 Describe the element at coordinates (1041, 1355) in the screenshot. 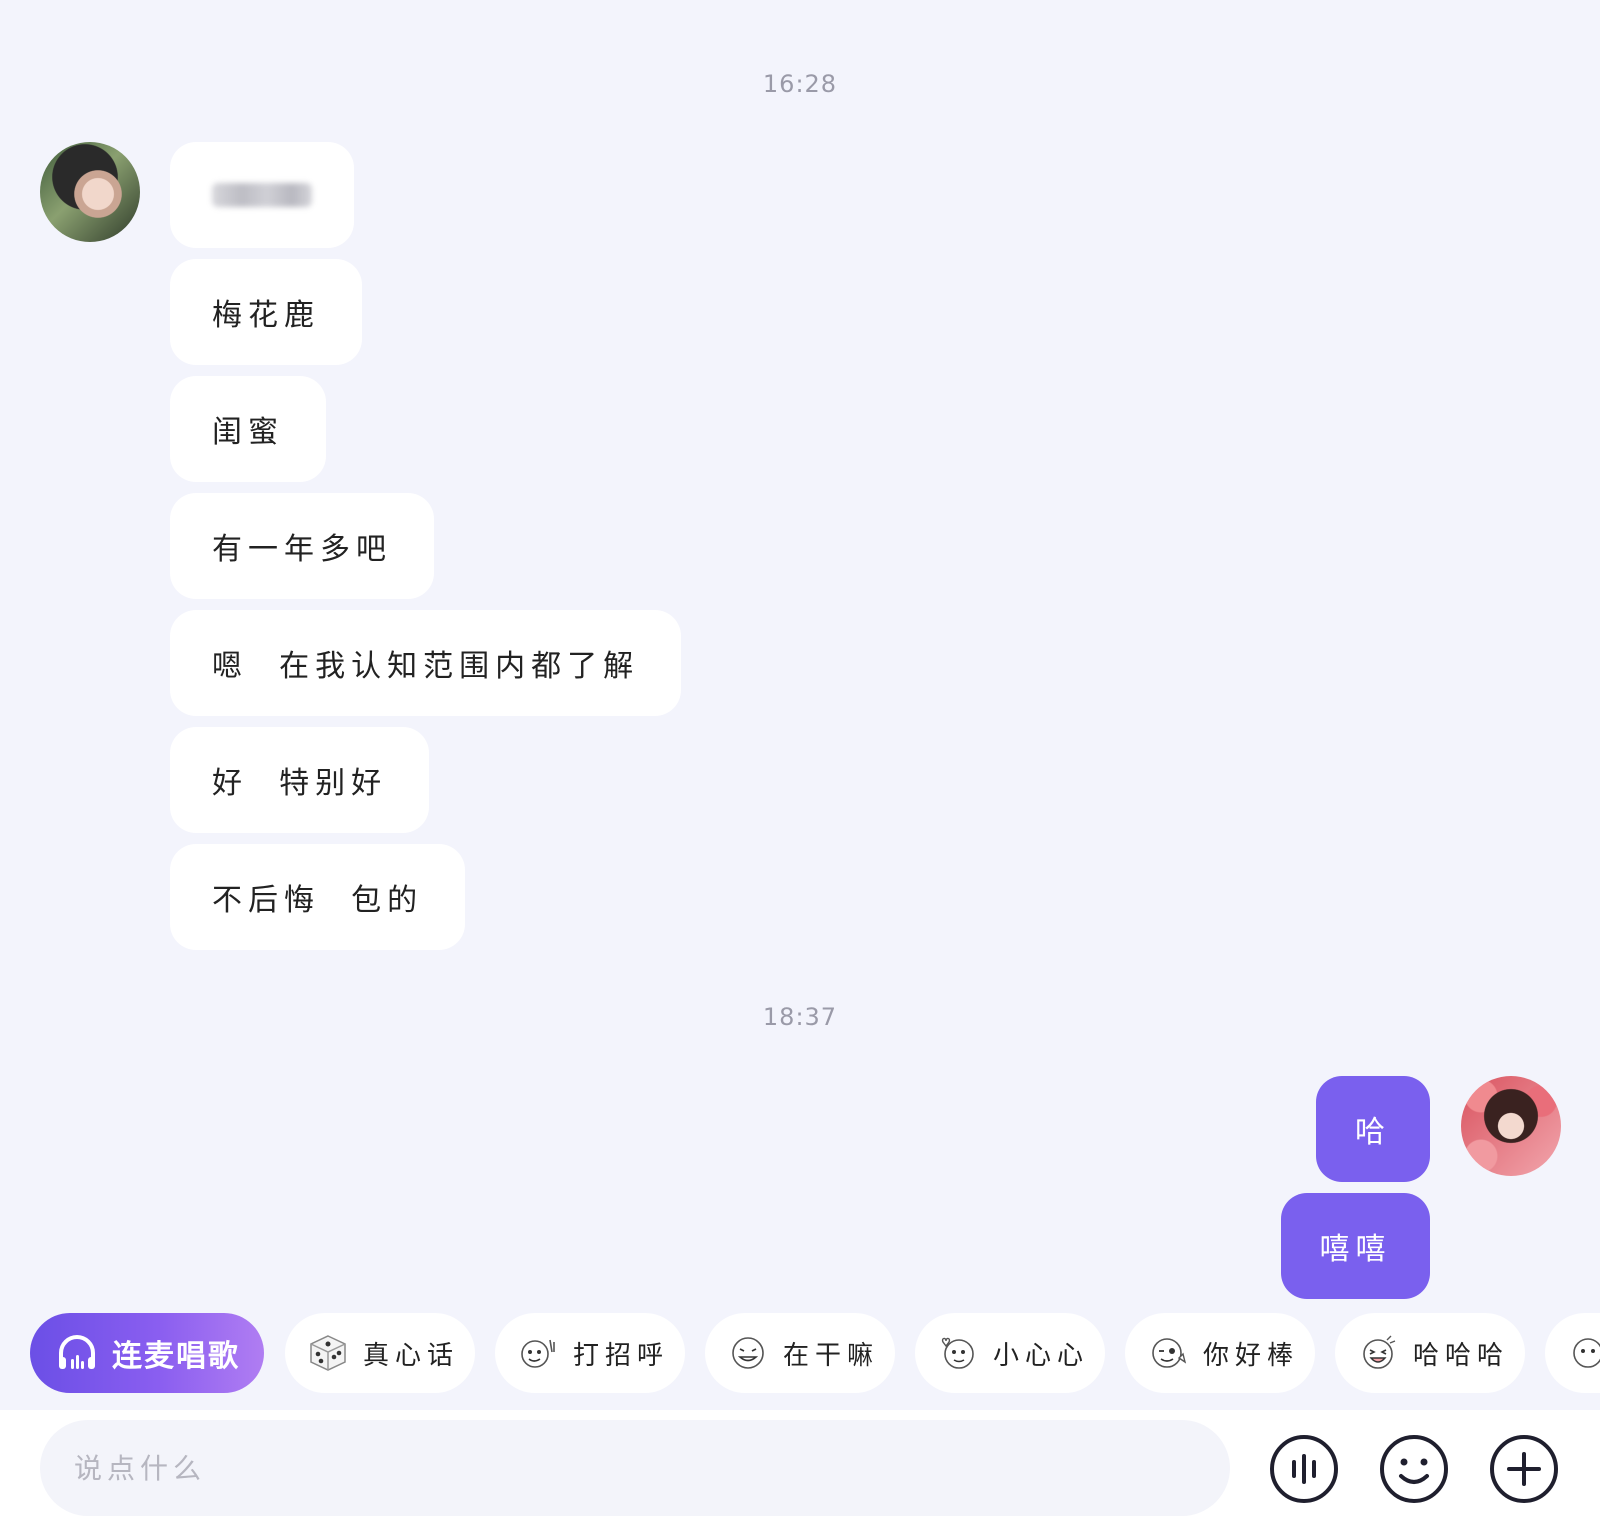

I see `chip-label: 小心心` at that location.